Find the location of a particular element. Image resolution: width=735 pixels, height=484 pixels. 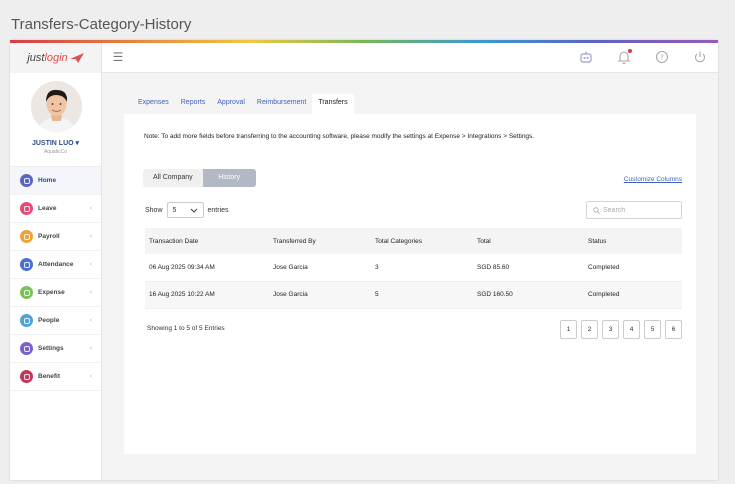

header-transaction-date: Transaction Date is located at coordinates (207, 241).